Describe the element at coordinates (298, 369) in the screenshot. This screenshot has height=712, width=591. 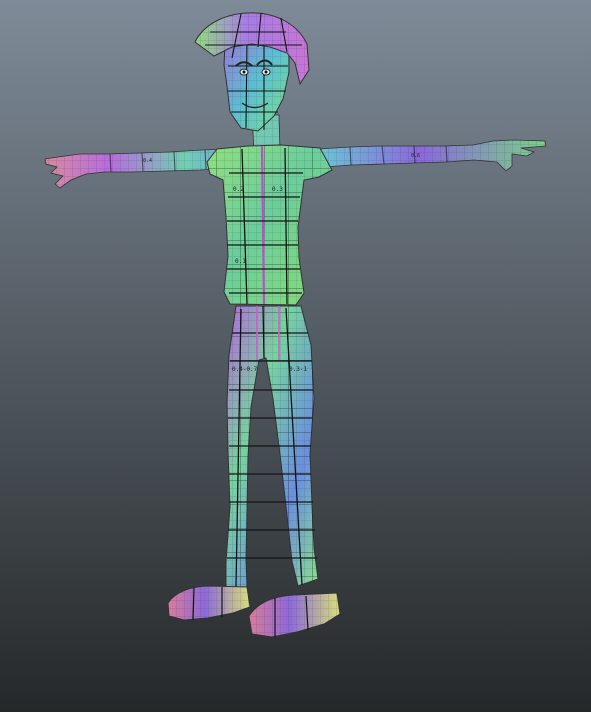
I see `svg-text: 0.3-1` at that location.